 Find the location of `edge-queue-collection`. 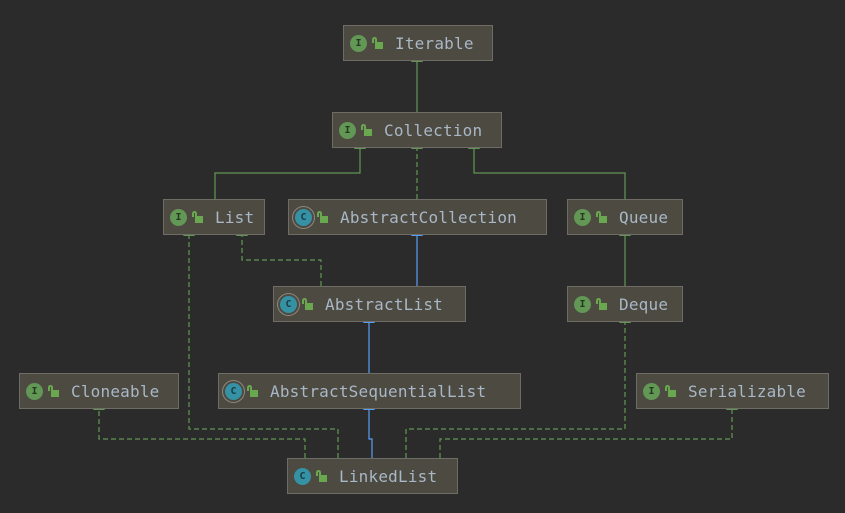

edge-queue-collection is located at coordinates (547, 169).